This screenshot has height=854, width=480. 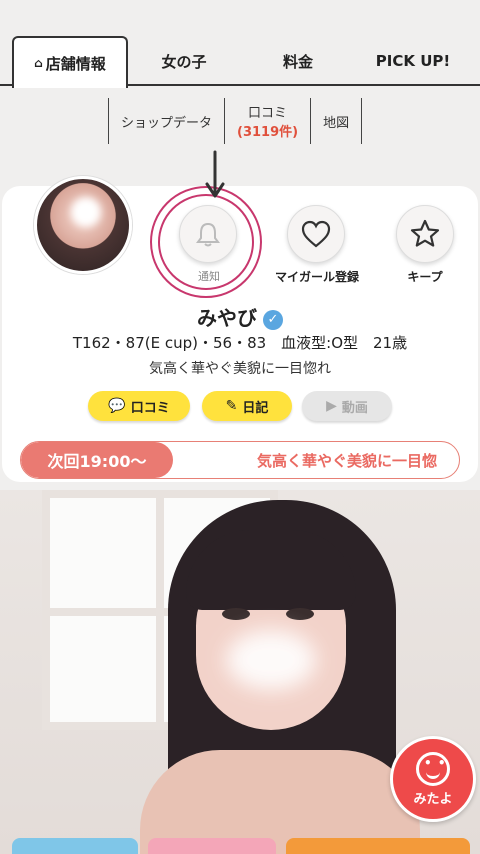 I want to click on subnav-label: 地図, so click(x=336, y=123).